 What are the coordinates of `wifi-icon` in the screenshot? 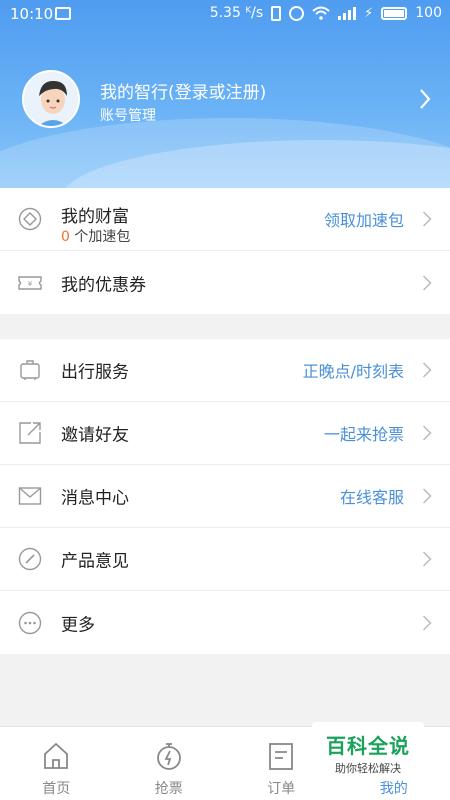 It's located at (321, 13).